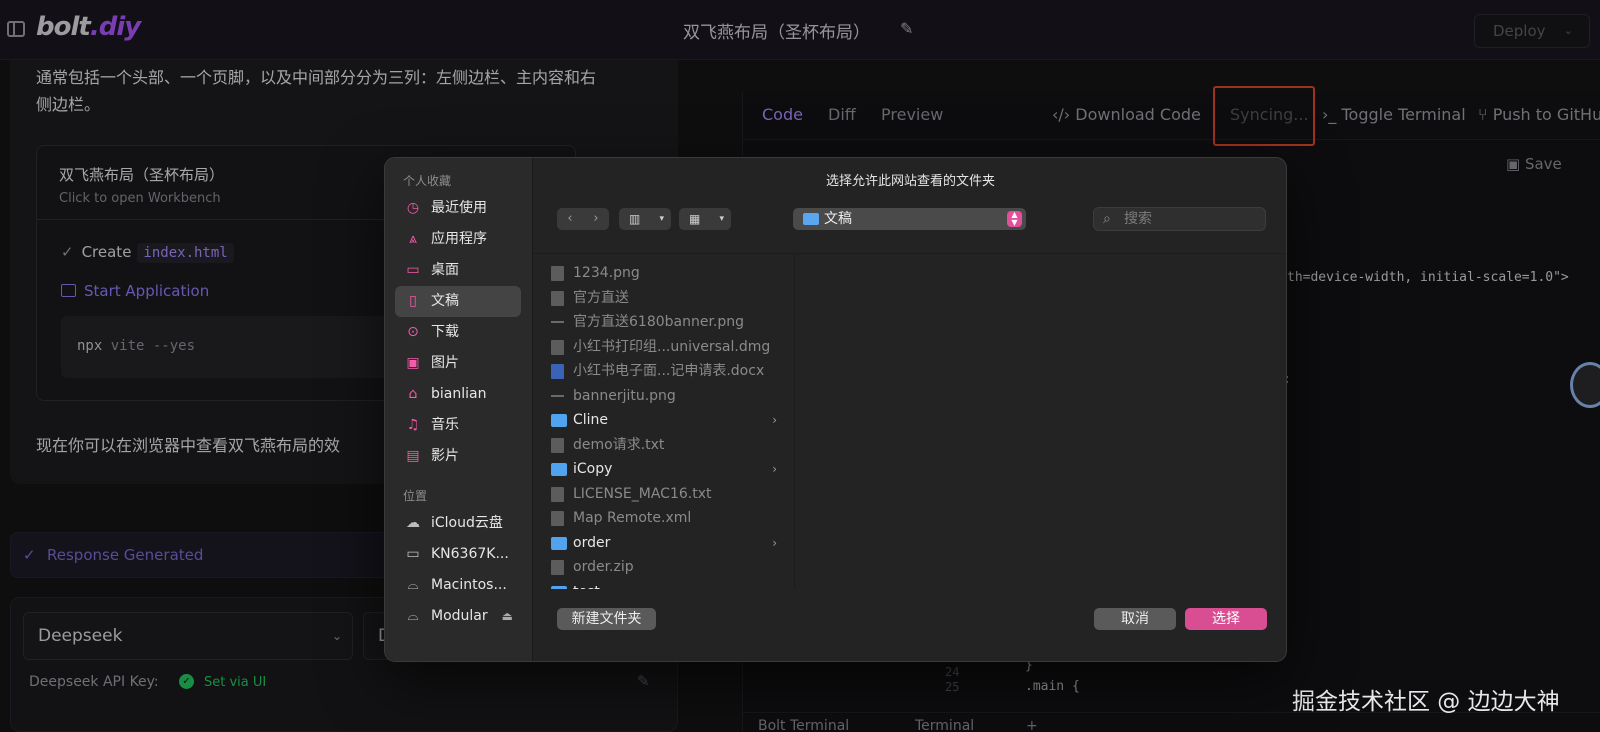 The width and height of the screenshot is (1600, 732). Describe the element at coordinates (663, 396) in the screenshot. I see `file-row: bannerjitu.png` at that location.